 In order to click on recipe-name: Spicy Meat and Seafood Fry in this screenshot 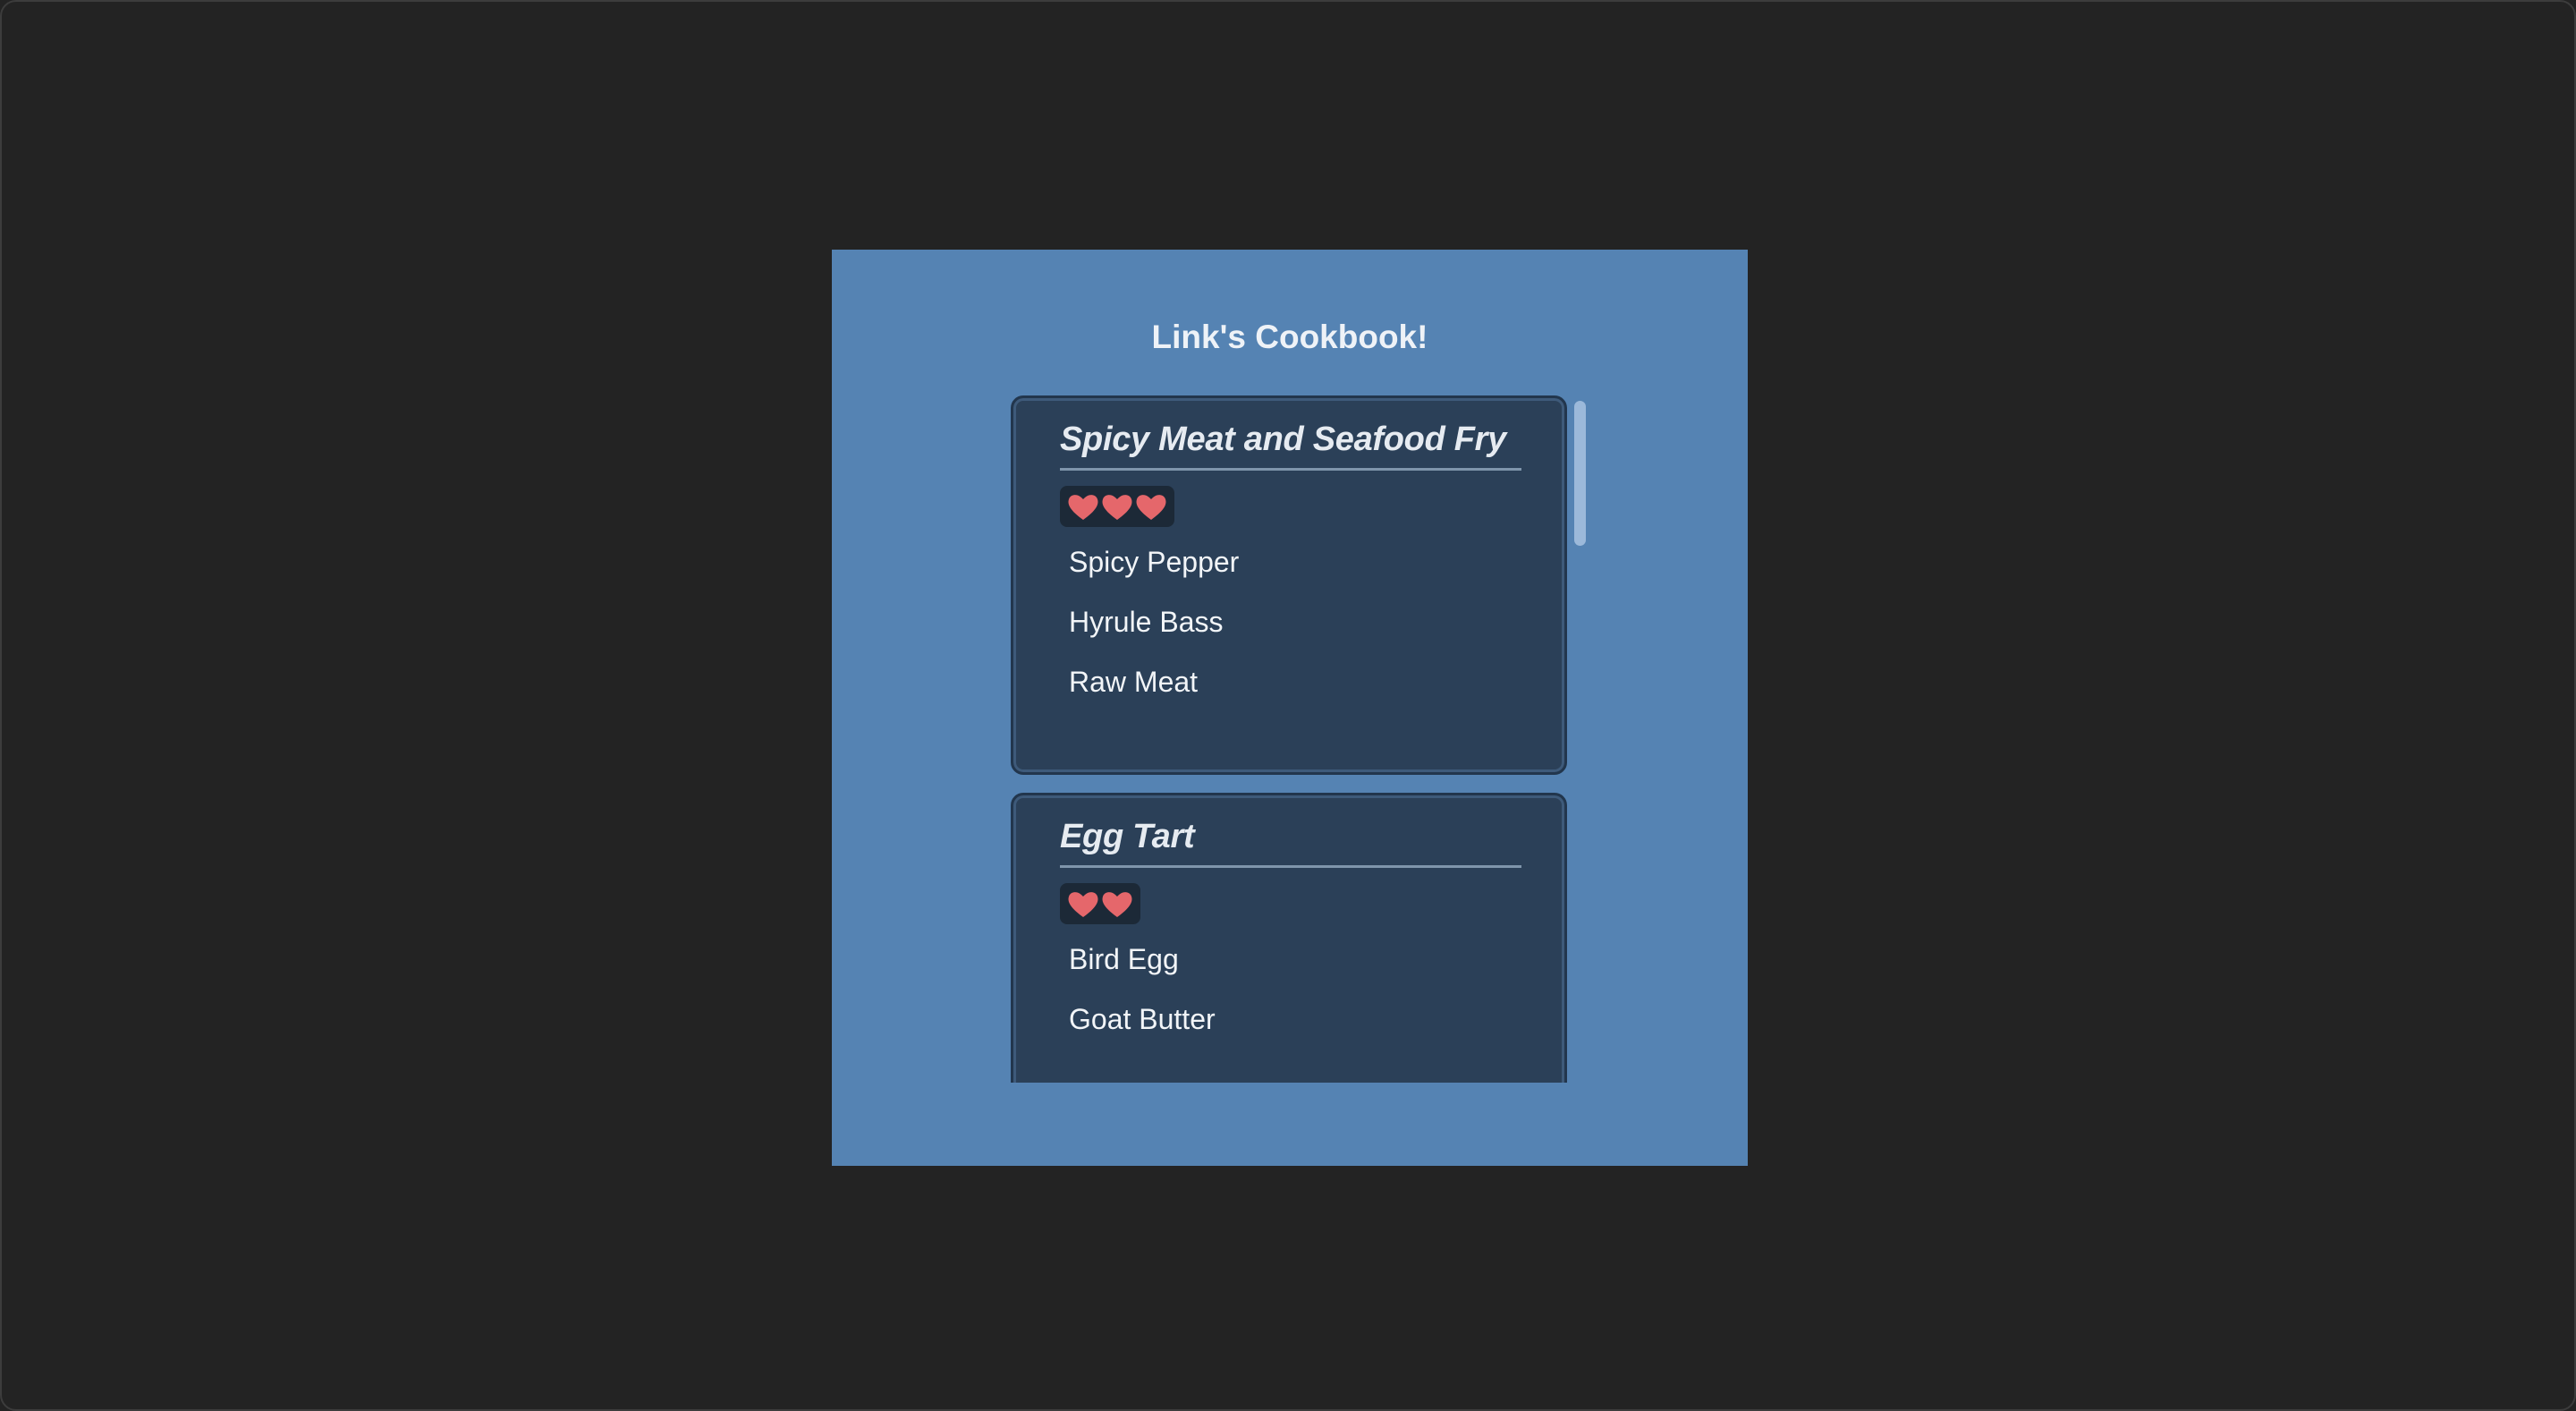, I will do `click(1290, 444)`.